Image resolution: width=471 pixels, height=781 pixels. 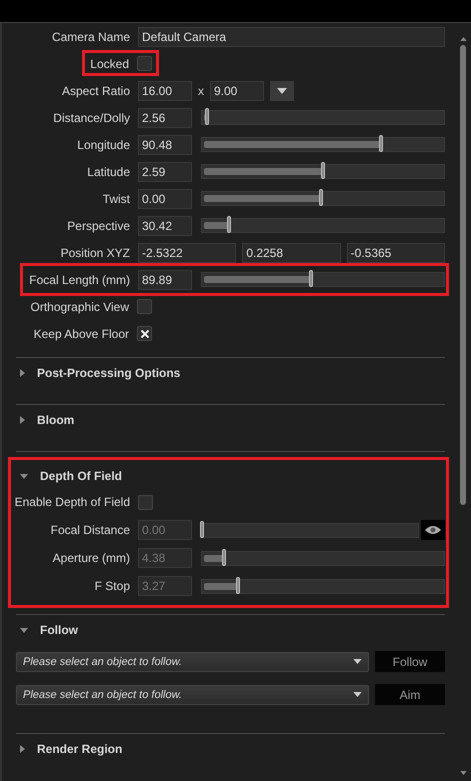 What do you see at coordinates (98, 225) in the screenshot?
I see `field-label: Perspective` at bounding box center [98, 225].